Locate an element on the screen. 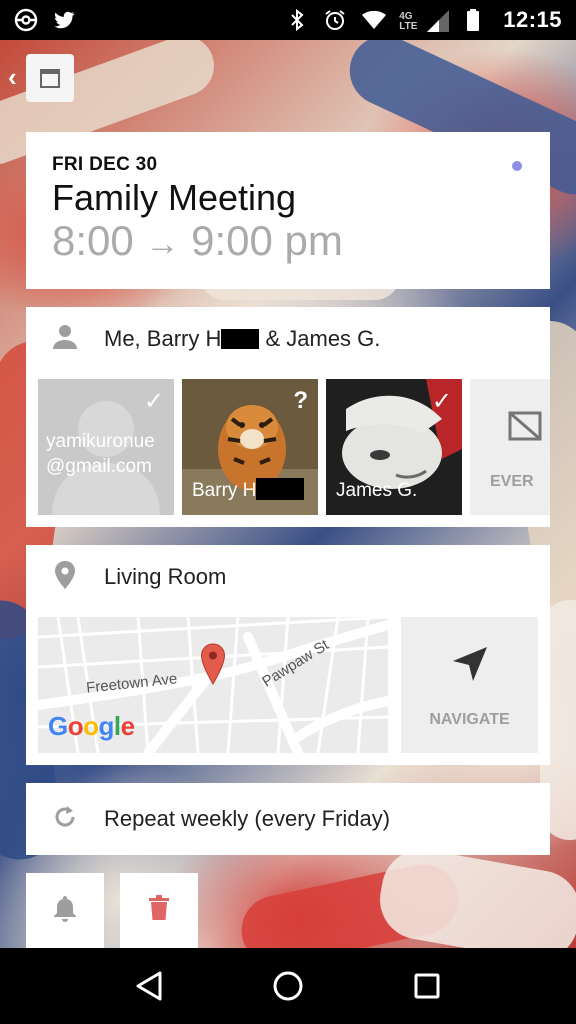  clock: 12:15 is located at coordinates (532, 19).